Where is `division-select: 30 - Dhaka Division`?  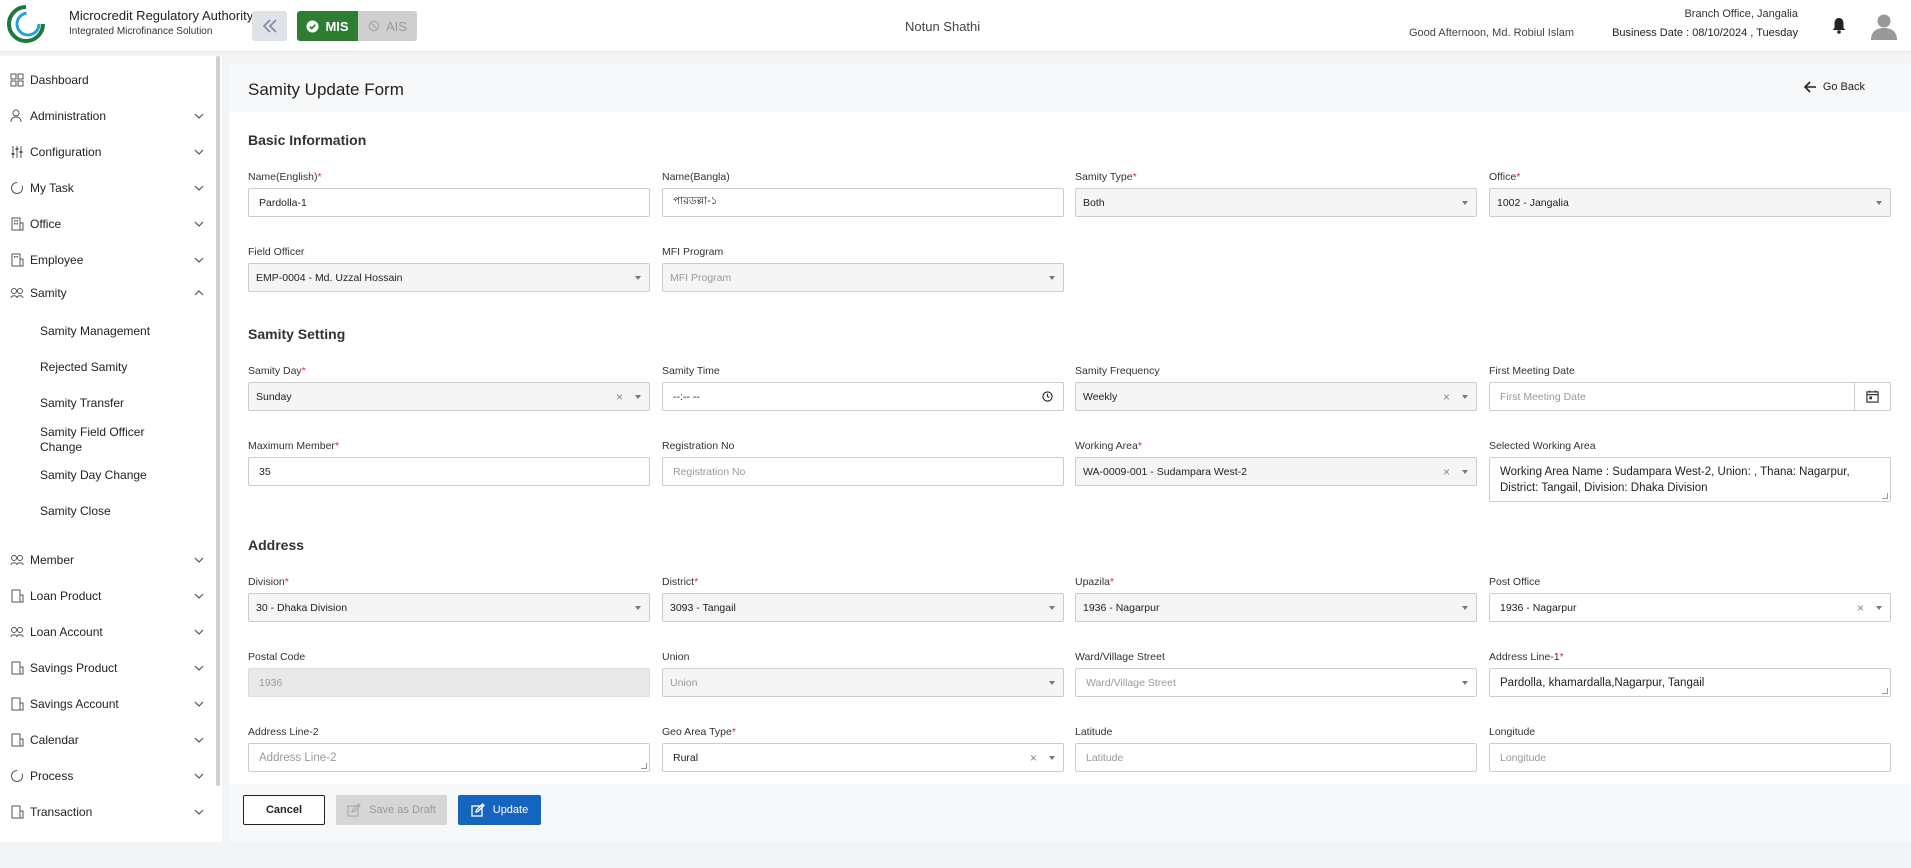
division-select: 30 - Dhaka Division is located at coordinates (449, 607).